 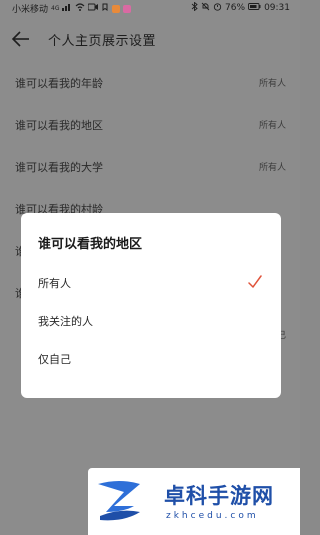 I want to click on clock: 09:31, so click(x=277, y=8).